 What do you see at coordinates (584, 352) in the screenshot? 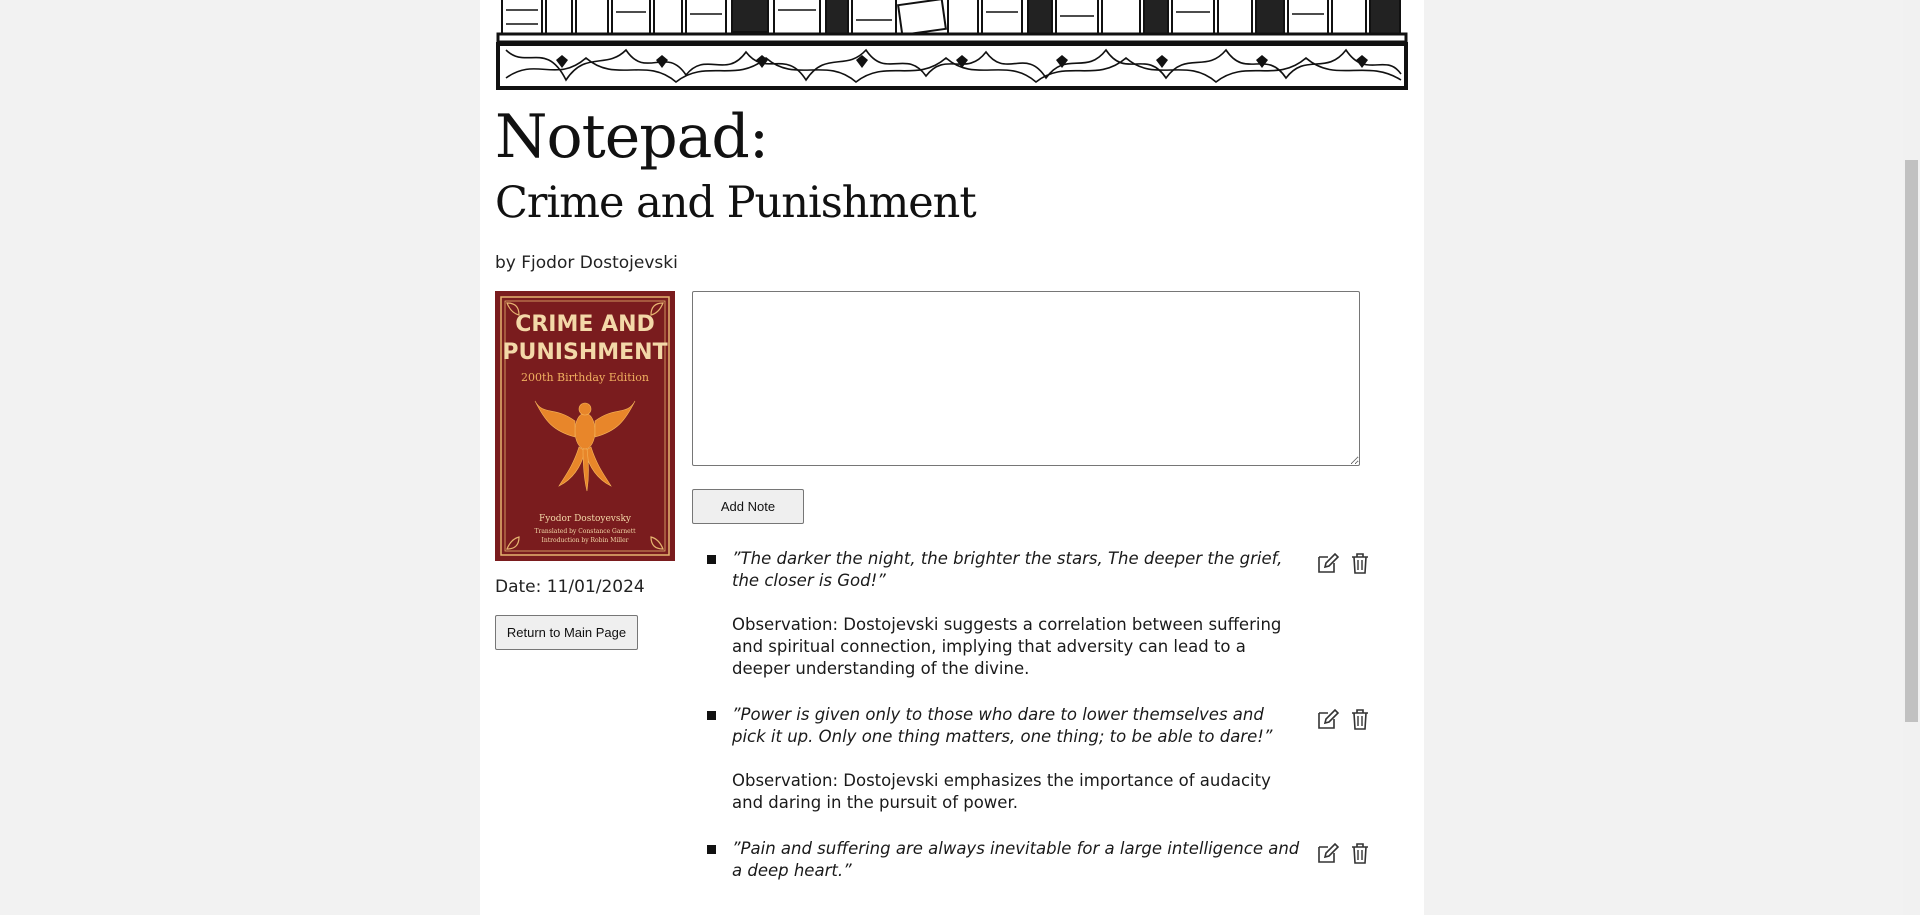
I see `cover-title-line2: PUNISHMENT` at bounding box center [584, 352].